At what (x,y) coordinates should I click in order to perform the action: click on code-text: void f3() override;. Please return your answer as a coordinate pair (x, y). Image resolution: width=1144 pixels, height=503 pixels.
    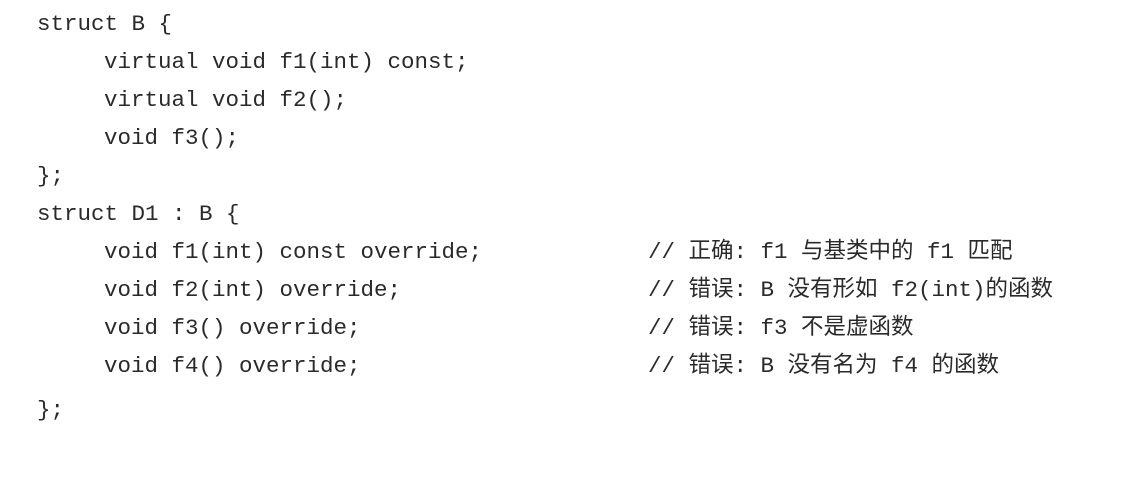
    Looking at the image, I should click on (232, 328).